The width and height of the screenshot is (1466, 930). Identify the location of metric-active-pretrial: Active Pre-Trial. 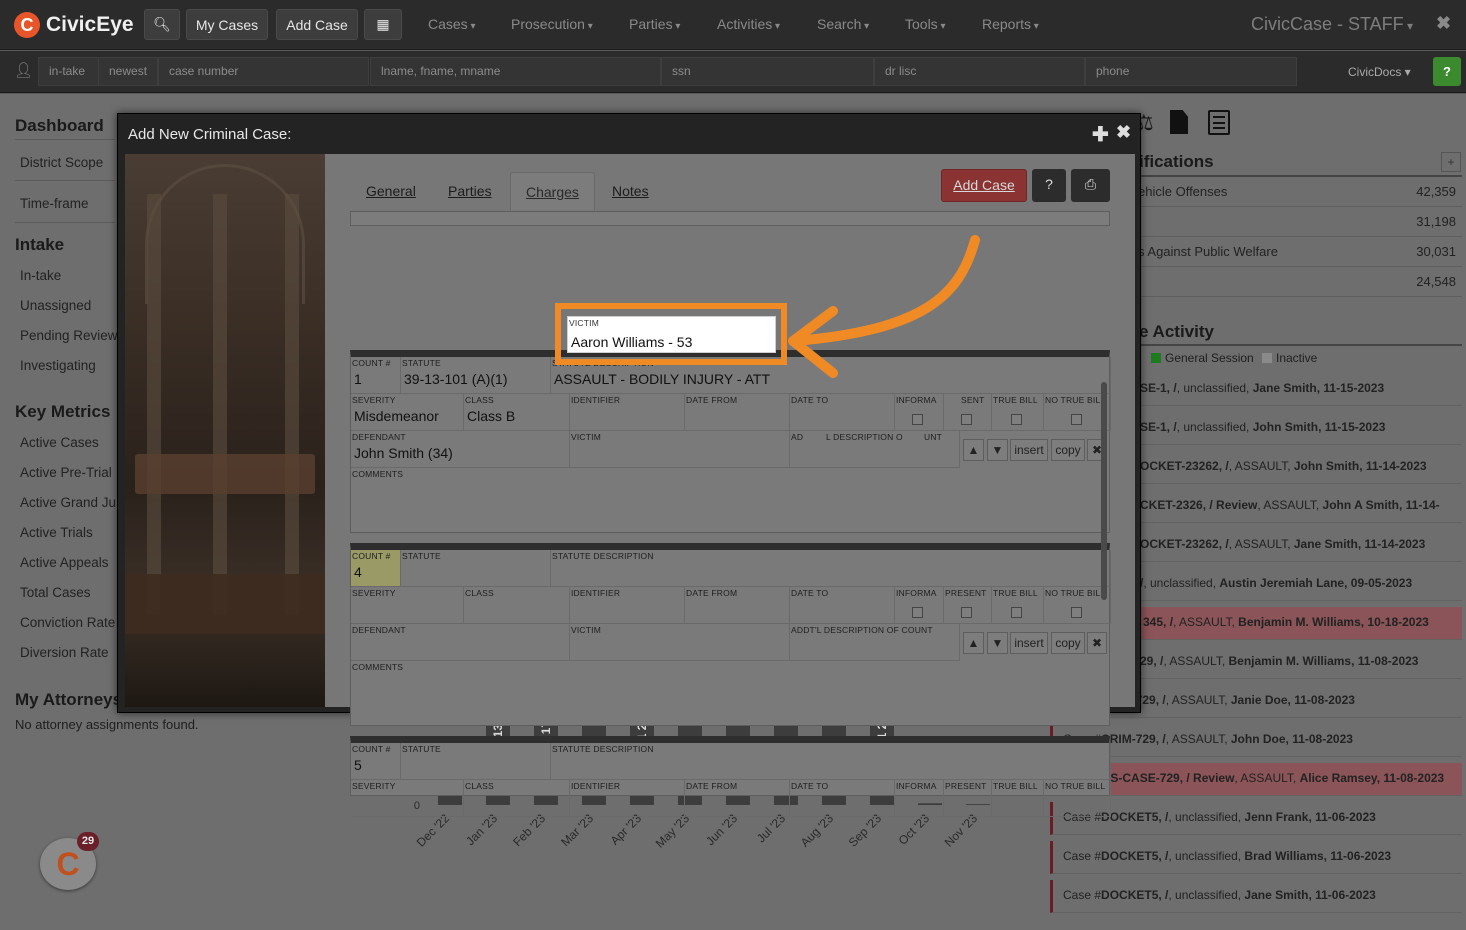
(66, 472).